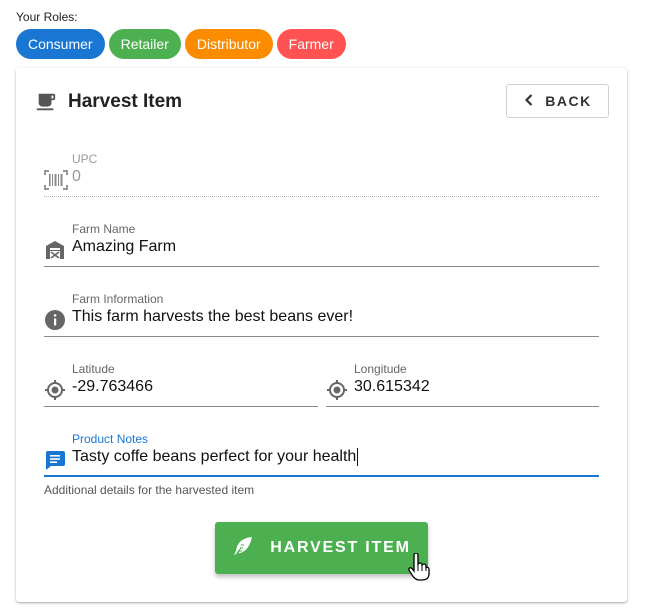 This screenshot has width=645, height=616. I want to click on latitude-input: -29.763466, so click(112, 387).